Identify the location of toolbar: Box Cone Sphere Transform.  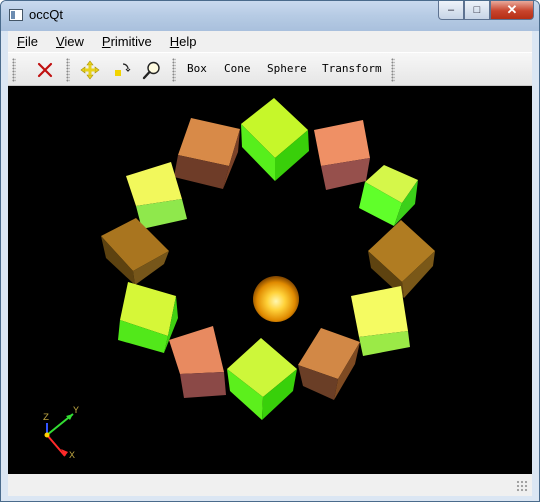
(270, 69).